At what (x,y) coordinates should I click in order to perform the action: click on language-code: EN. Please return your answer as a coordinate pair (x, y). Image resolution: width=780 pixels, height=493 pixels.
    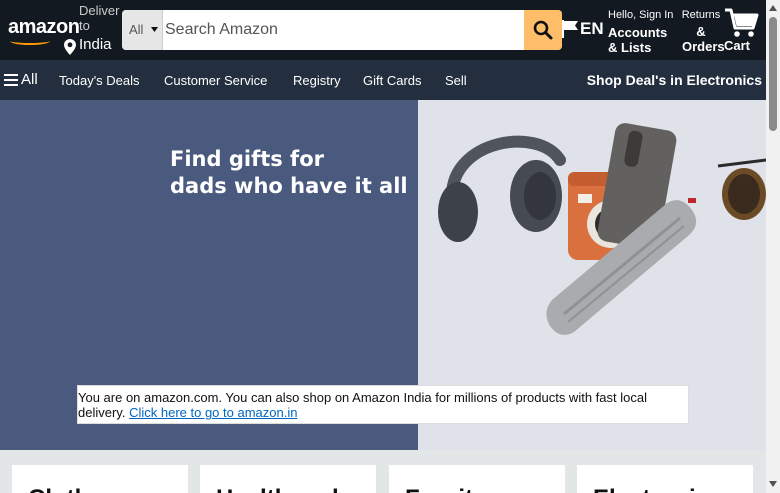
    Looking at the image, I should click on (592, 28).